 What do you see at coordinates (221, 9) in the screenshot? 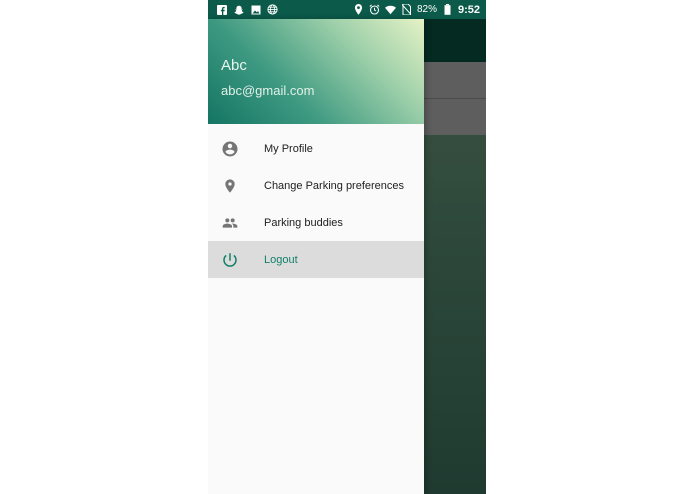
I see `facebook-icon` at bounding box center [221, 9].